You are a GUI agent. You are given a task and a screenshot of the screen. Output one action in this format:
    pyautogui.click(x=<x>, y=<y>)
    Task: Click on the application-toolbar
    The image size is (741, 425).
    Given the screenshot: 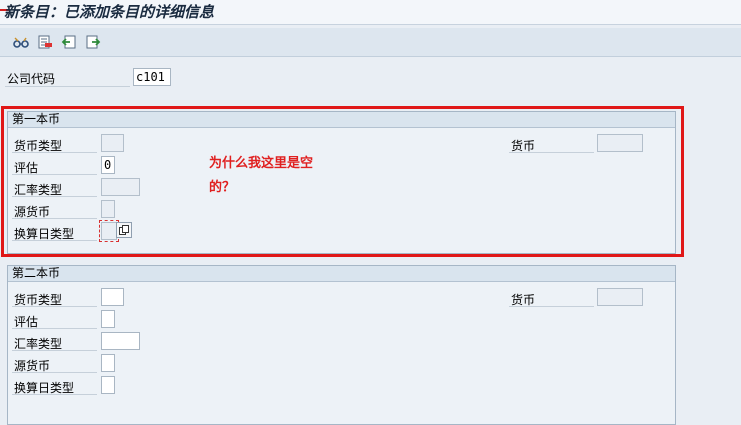 What is the action you would take?
    pyautogui.click(x=370, y=42)
    